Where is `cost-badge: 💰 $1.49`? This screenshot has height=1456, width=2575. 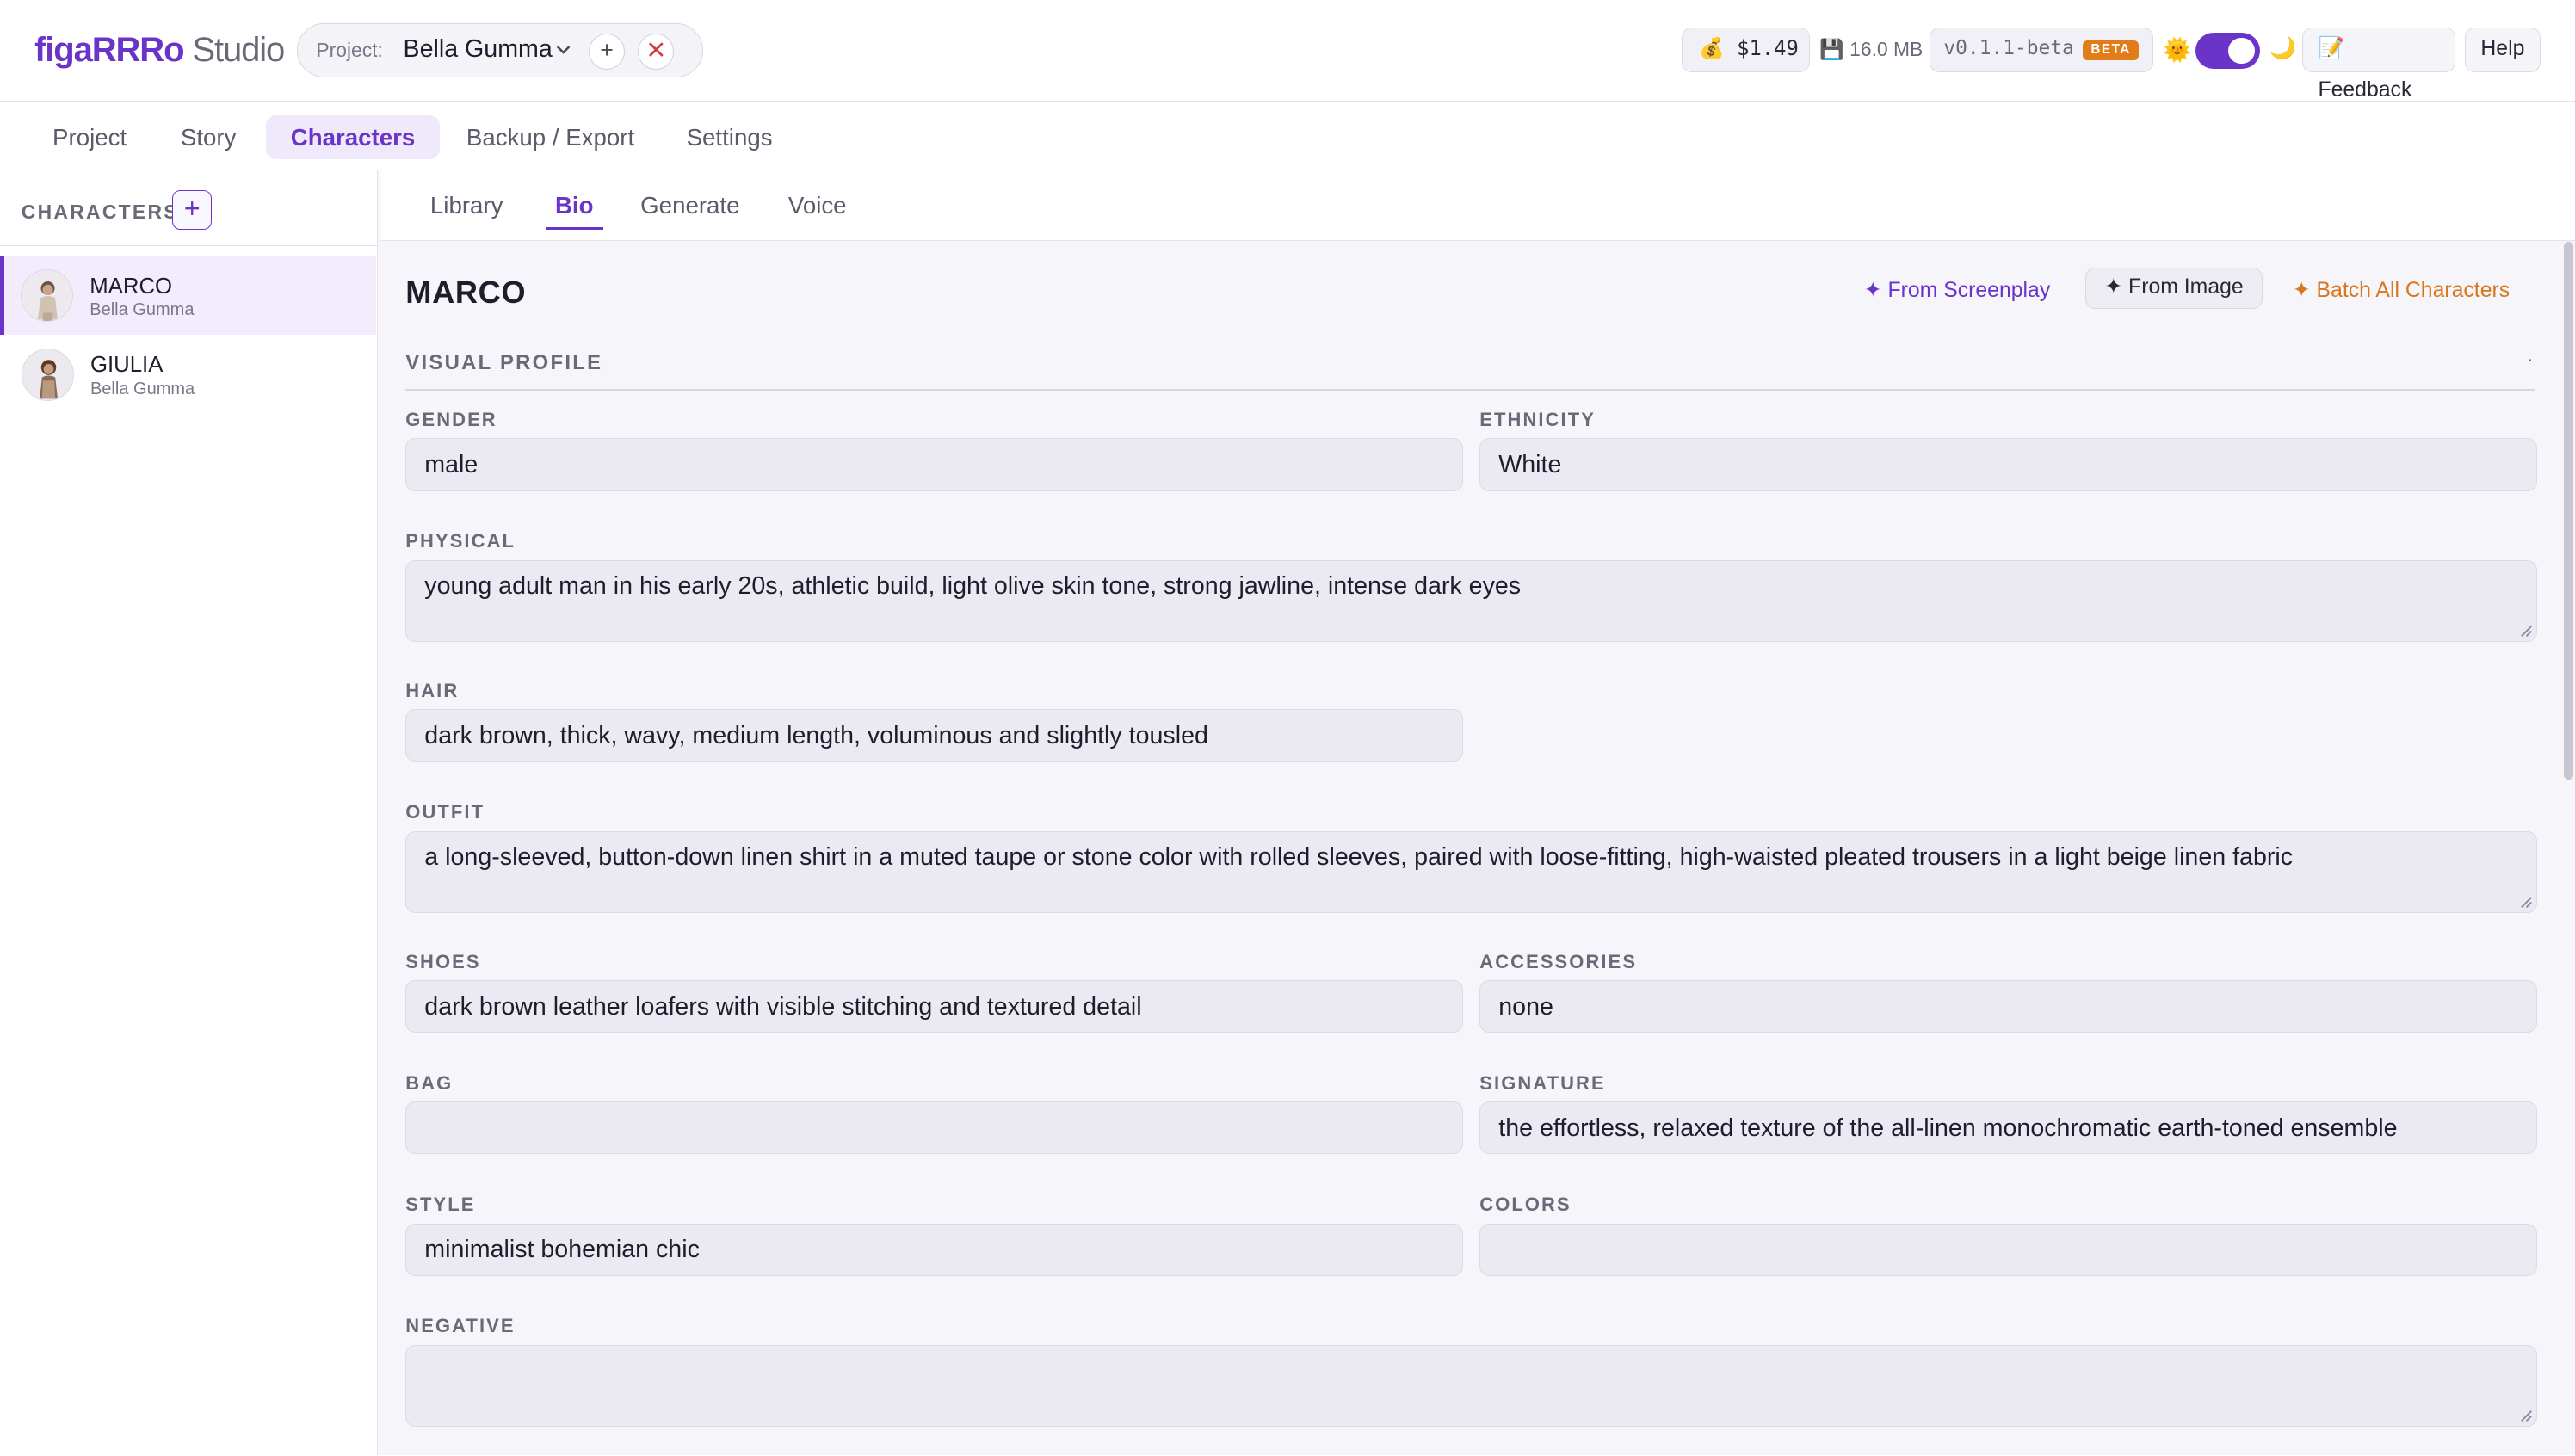
cost-badge: 💰 $1.49 is located at coordinates (1745, 50).